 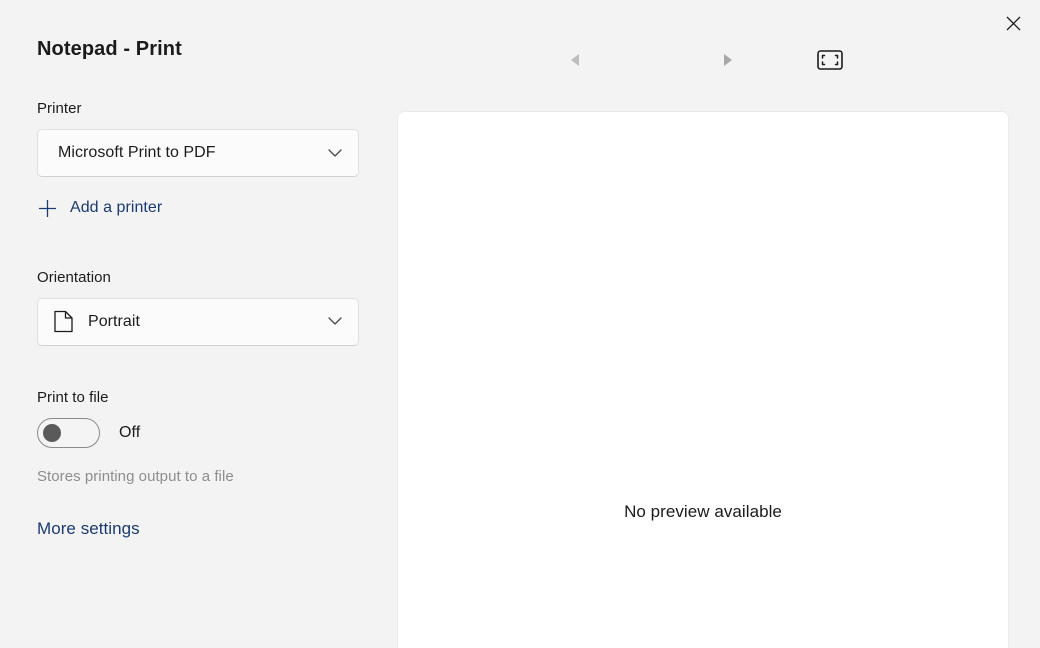 I want to click on plus-icon, so click(x=47, y=208).